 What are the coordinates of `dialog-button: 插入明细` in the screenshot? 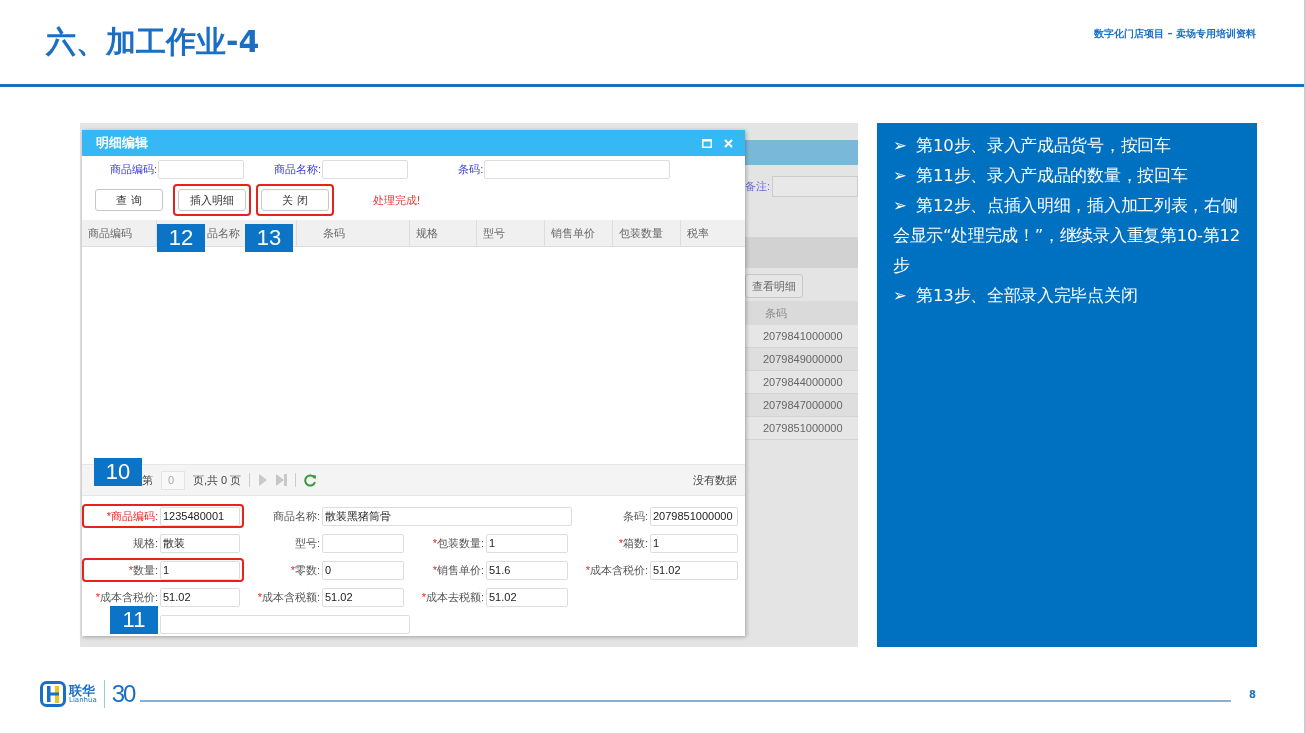 It's located at (212, 200).